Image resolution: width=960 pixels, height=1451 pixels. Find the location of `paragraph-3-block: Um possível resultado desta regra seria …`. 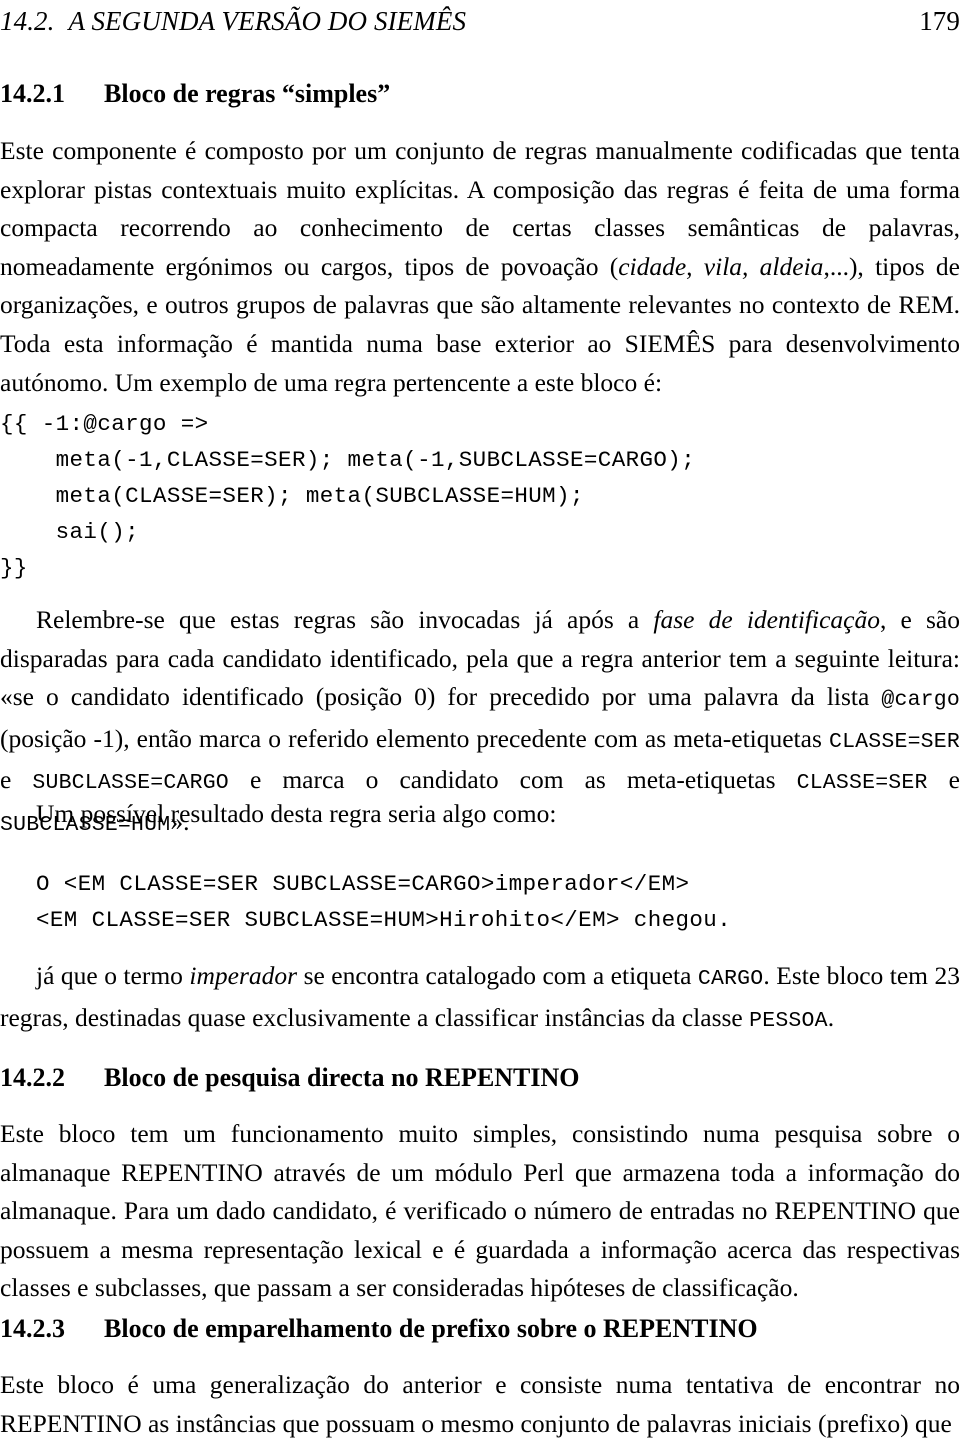

paragraph-3-block: Um possível resultado desta regra seria … is located at coordinates (480, 814).